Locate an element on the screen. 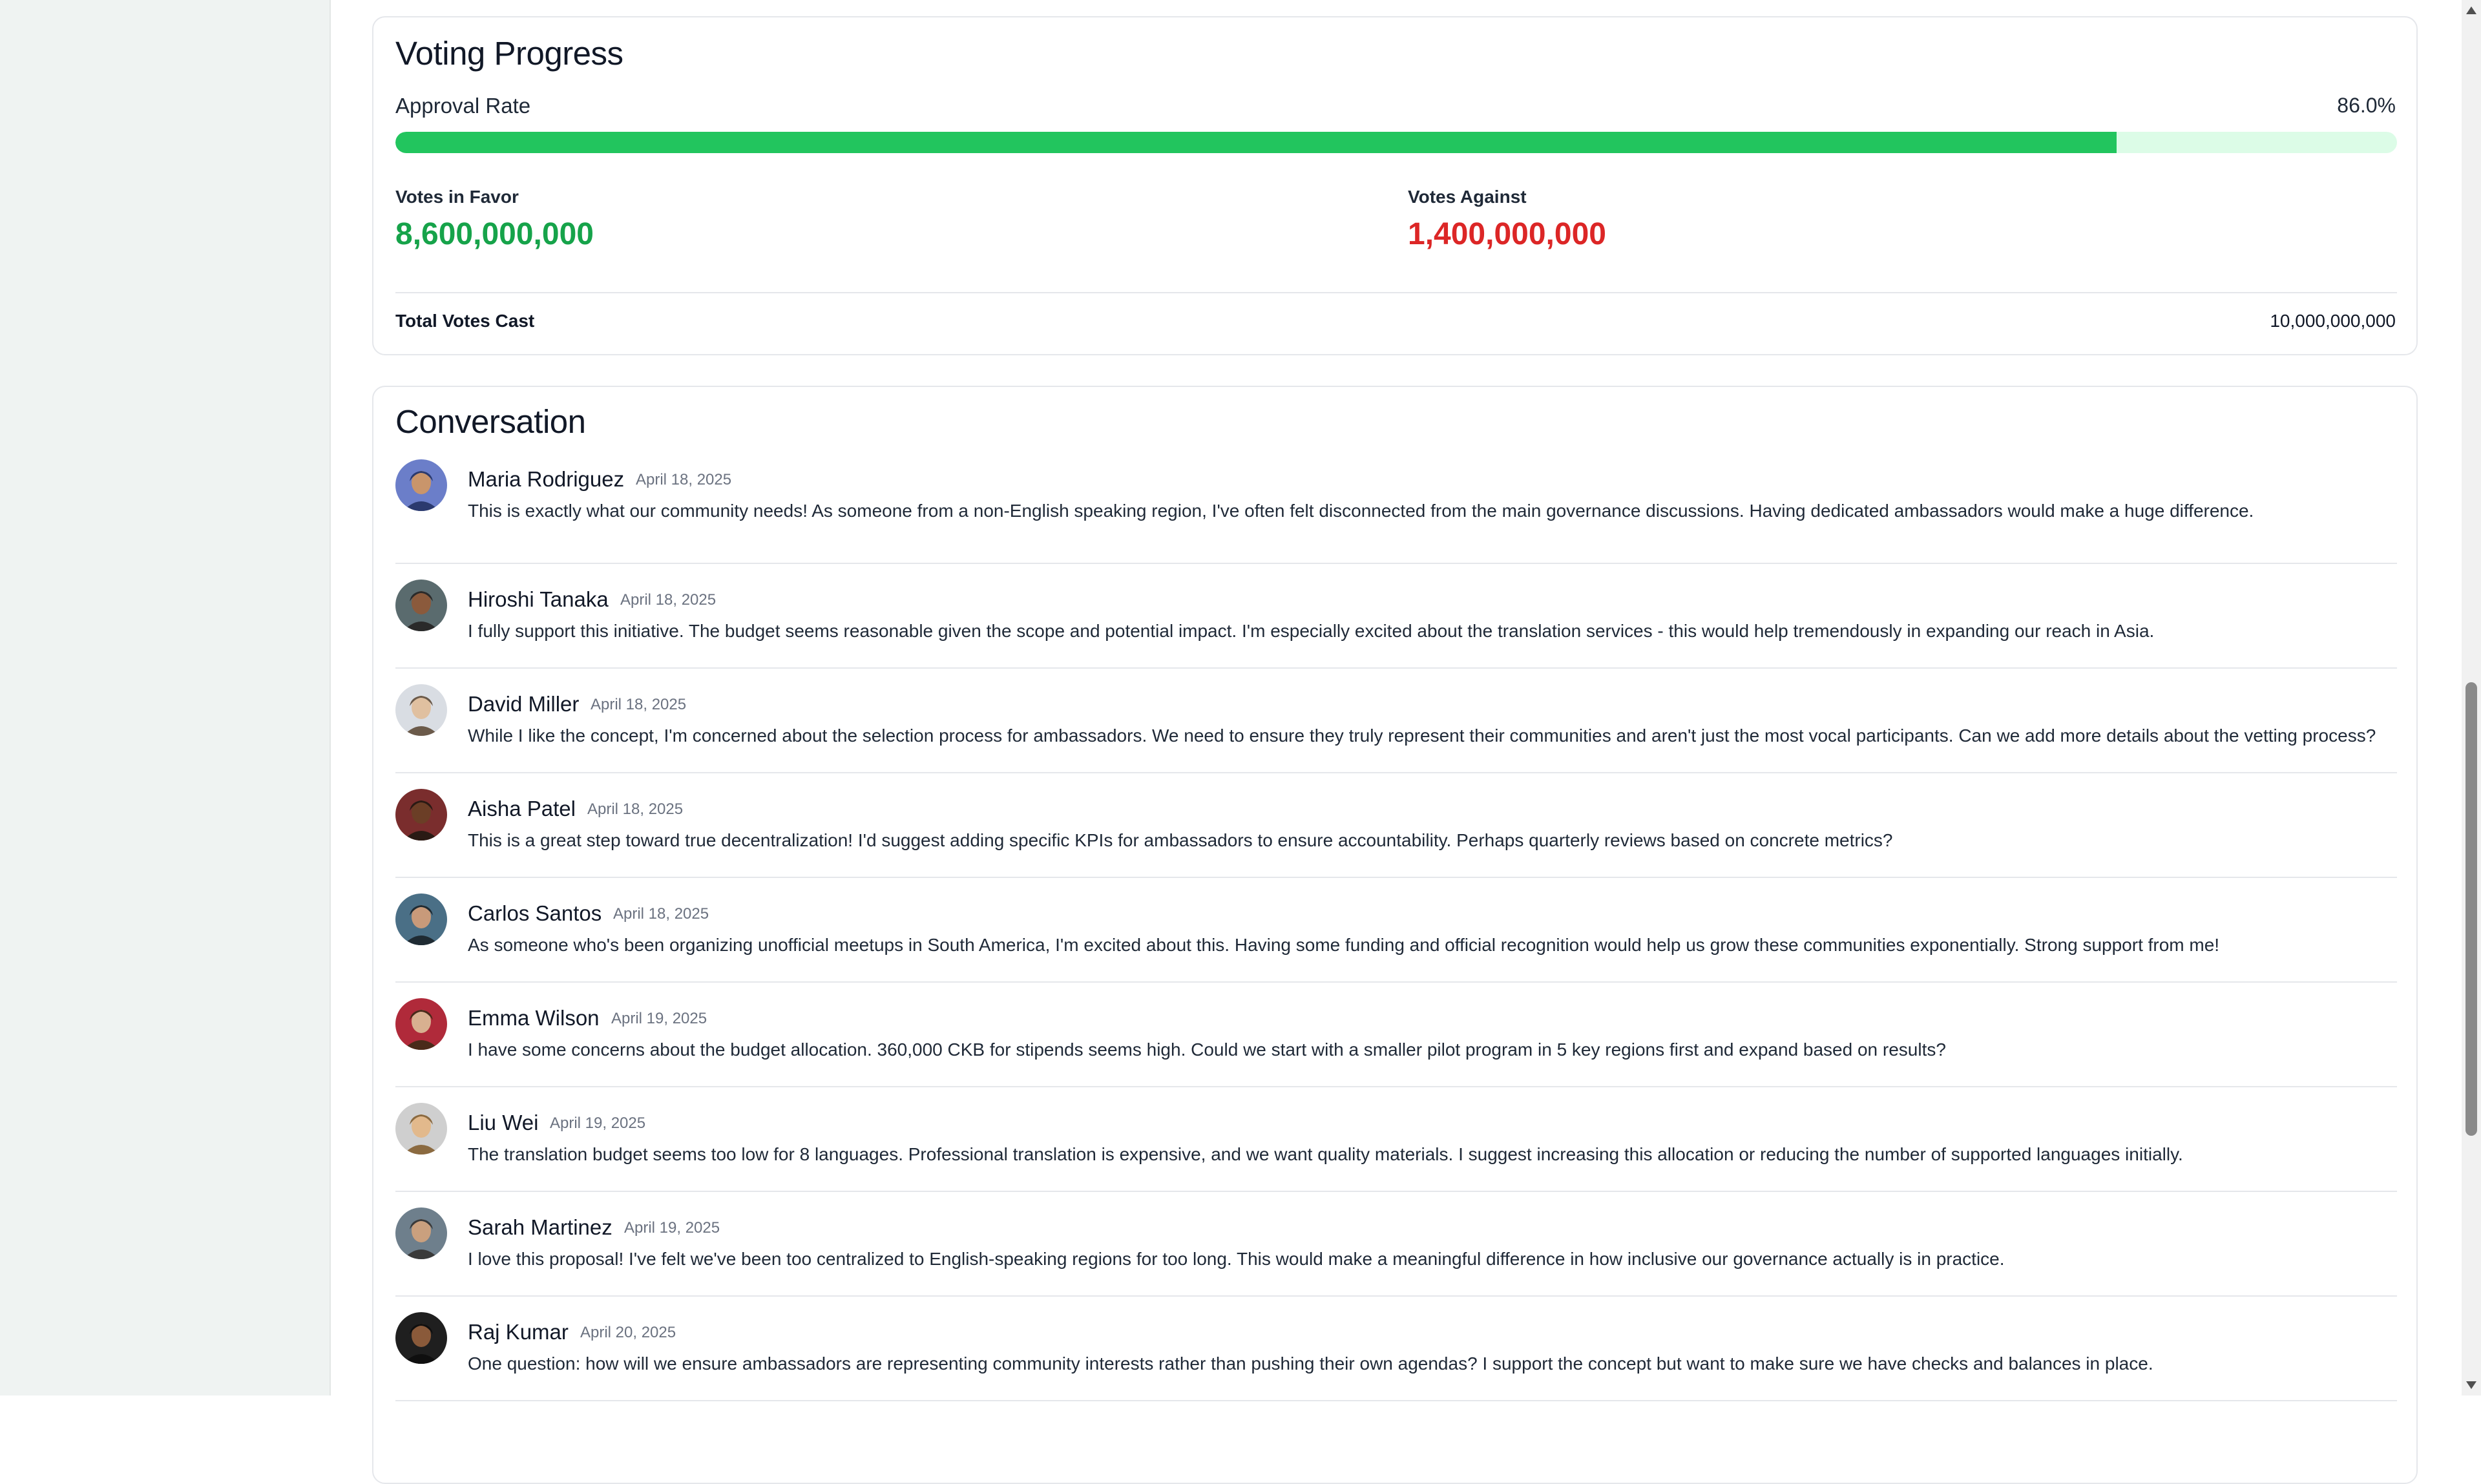 The height and width of the screenshot is (1484, 2481). sidebar is located at coordinates (165, 697).